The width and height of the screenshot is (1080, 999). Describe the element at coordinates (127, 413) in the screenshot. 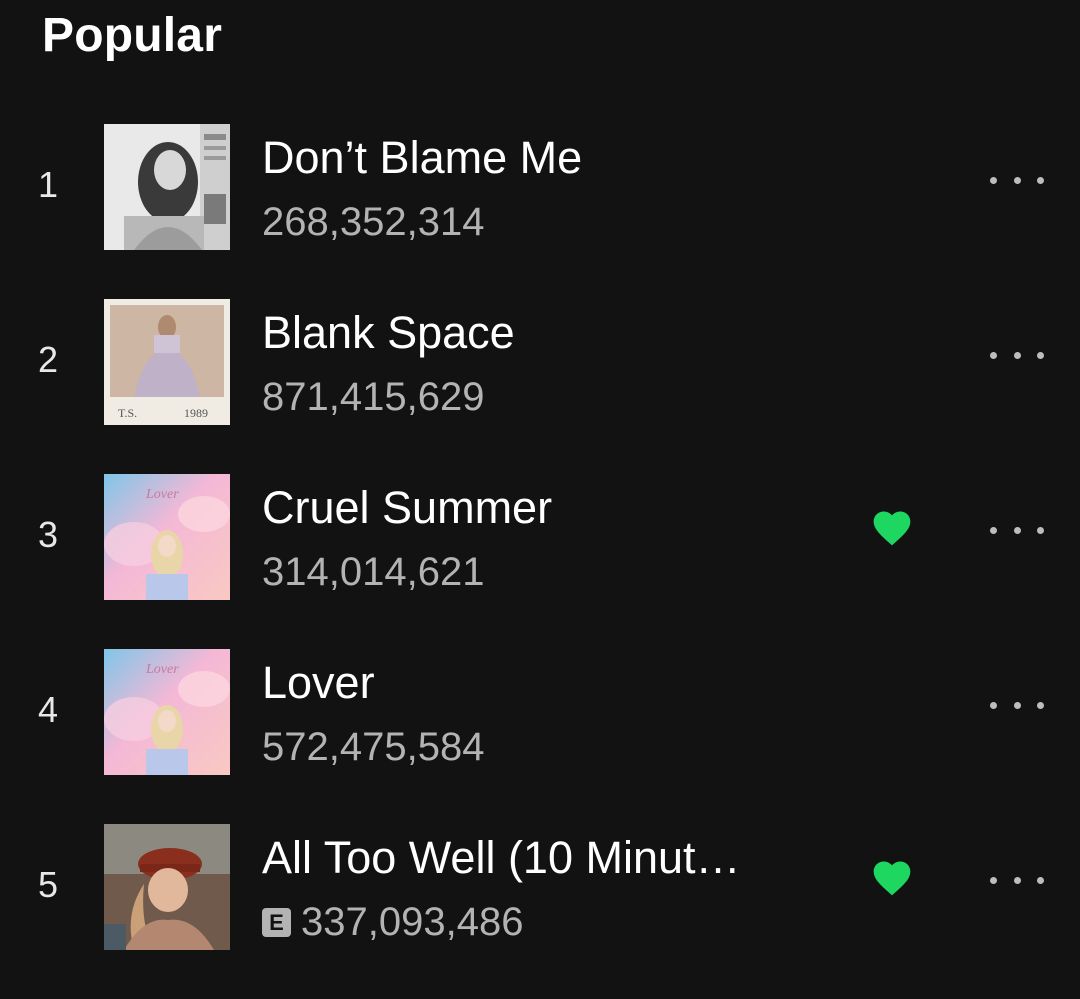

I see `svg-text: T.S.` at that location.